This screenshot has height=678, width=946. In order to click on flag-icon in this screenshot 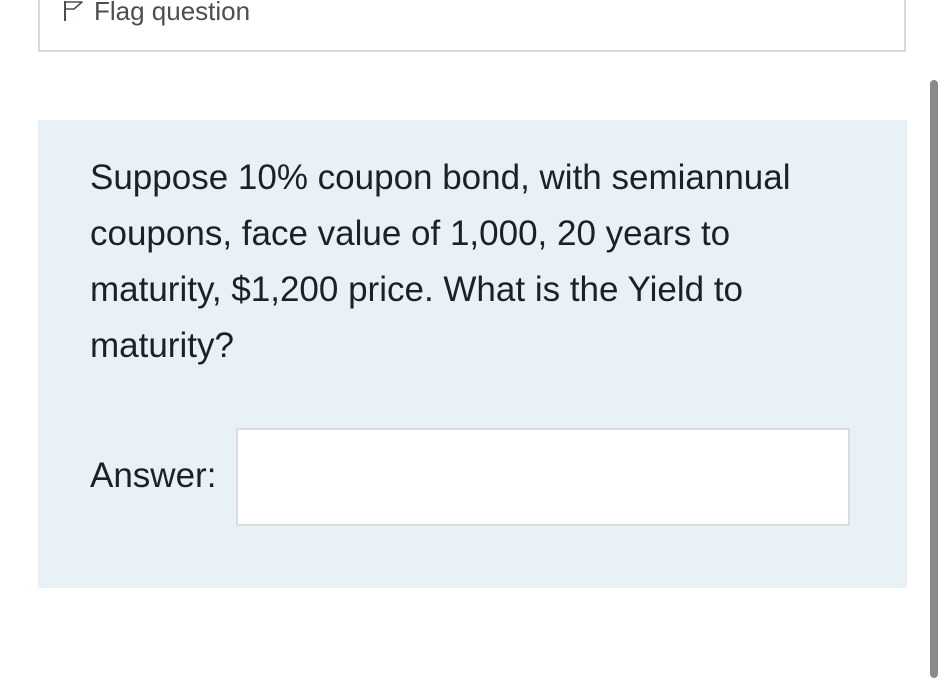, I will do `click(73, 11)`.